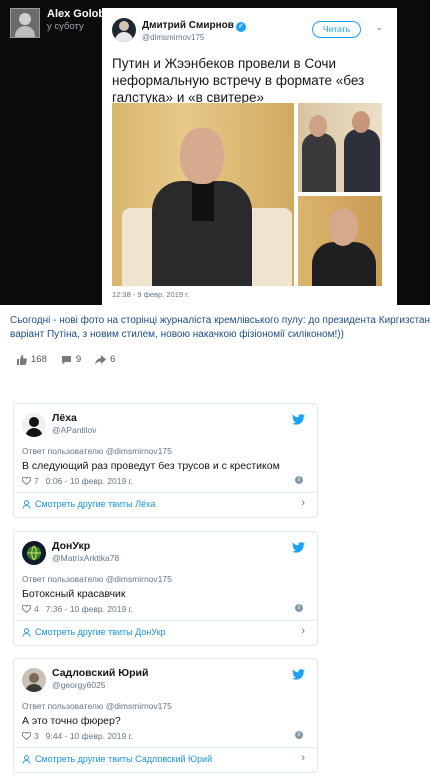 Image resolution: width=430 pixels, height=784 pixels. Describe the element at coordinates (101, 359) in the screenshot. I see `share-icon` at that location.